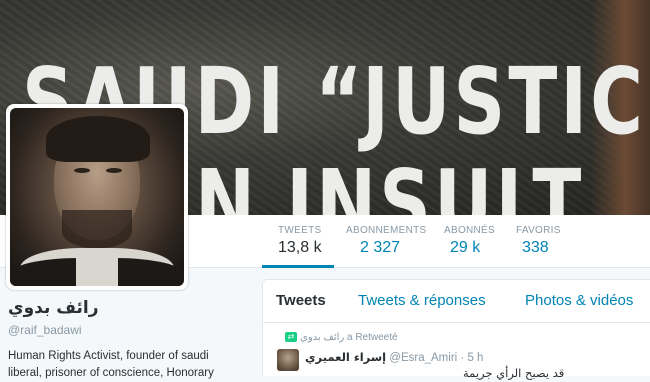 Image resolution: width=650 pixels, height=382 pixels. What do you see at coordinates (475, 358) in the screenshot?
I see `tweet-time: 5 h` at bounding box center [475, 358].